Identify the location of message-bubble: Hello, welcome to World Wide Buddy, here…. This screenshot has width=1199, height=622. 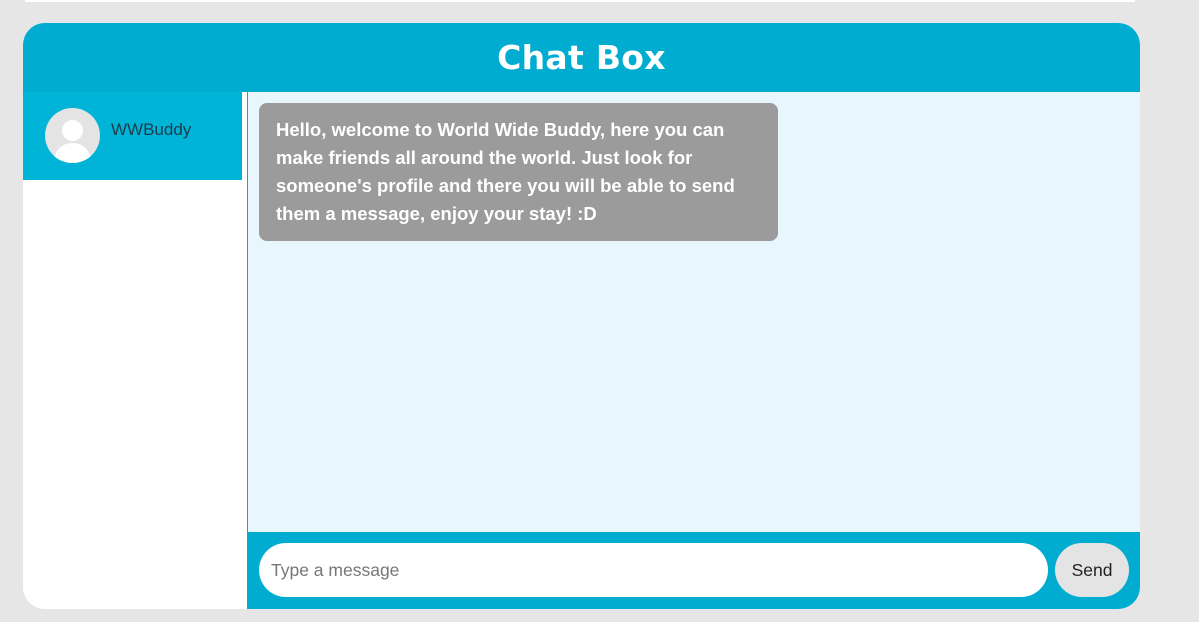
(518, 172).